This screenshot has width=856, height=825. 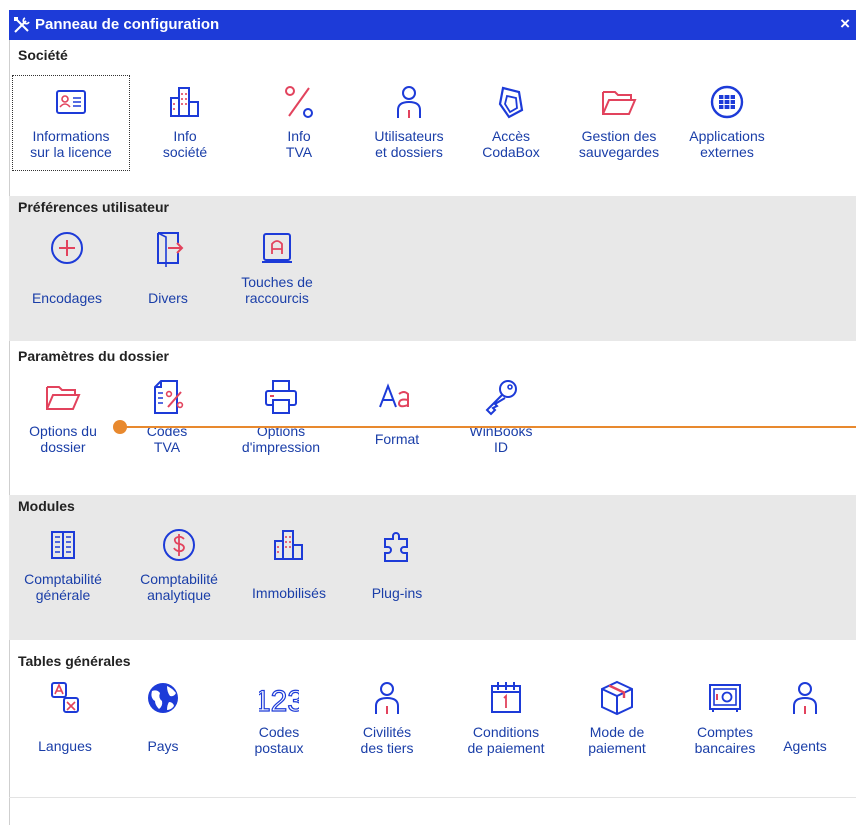 I want to click on codabox-icon, so click(x=511, y=102).